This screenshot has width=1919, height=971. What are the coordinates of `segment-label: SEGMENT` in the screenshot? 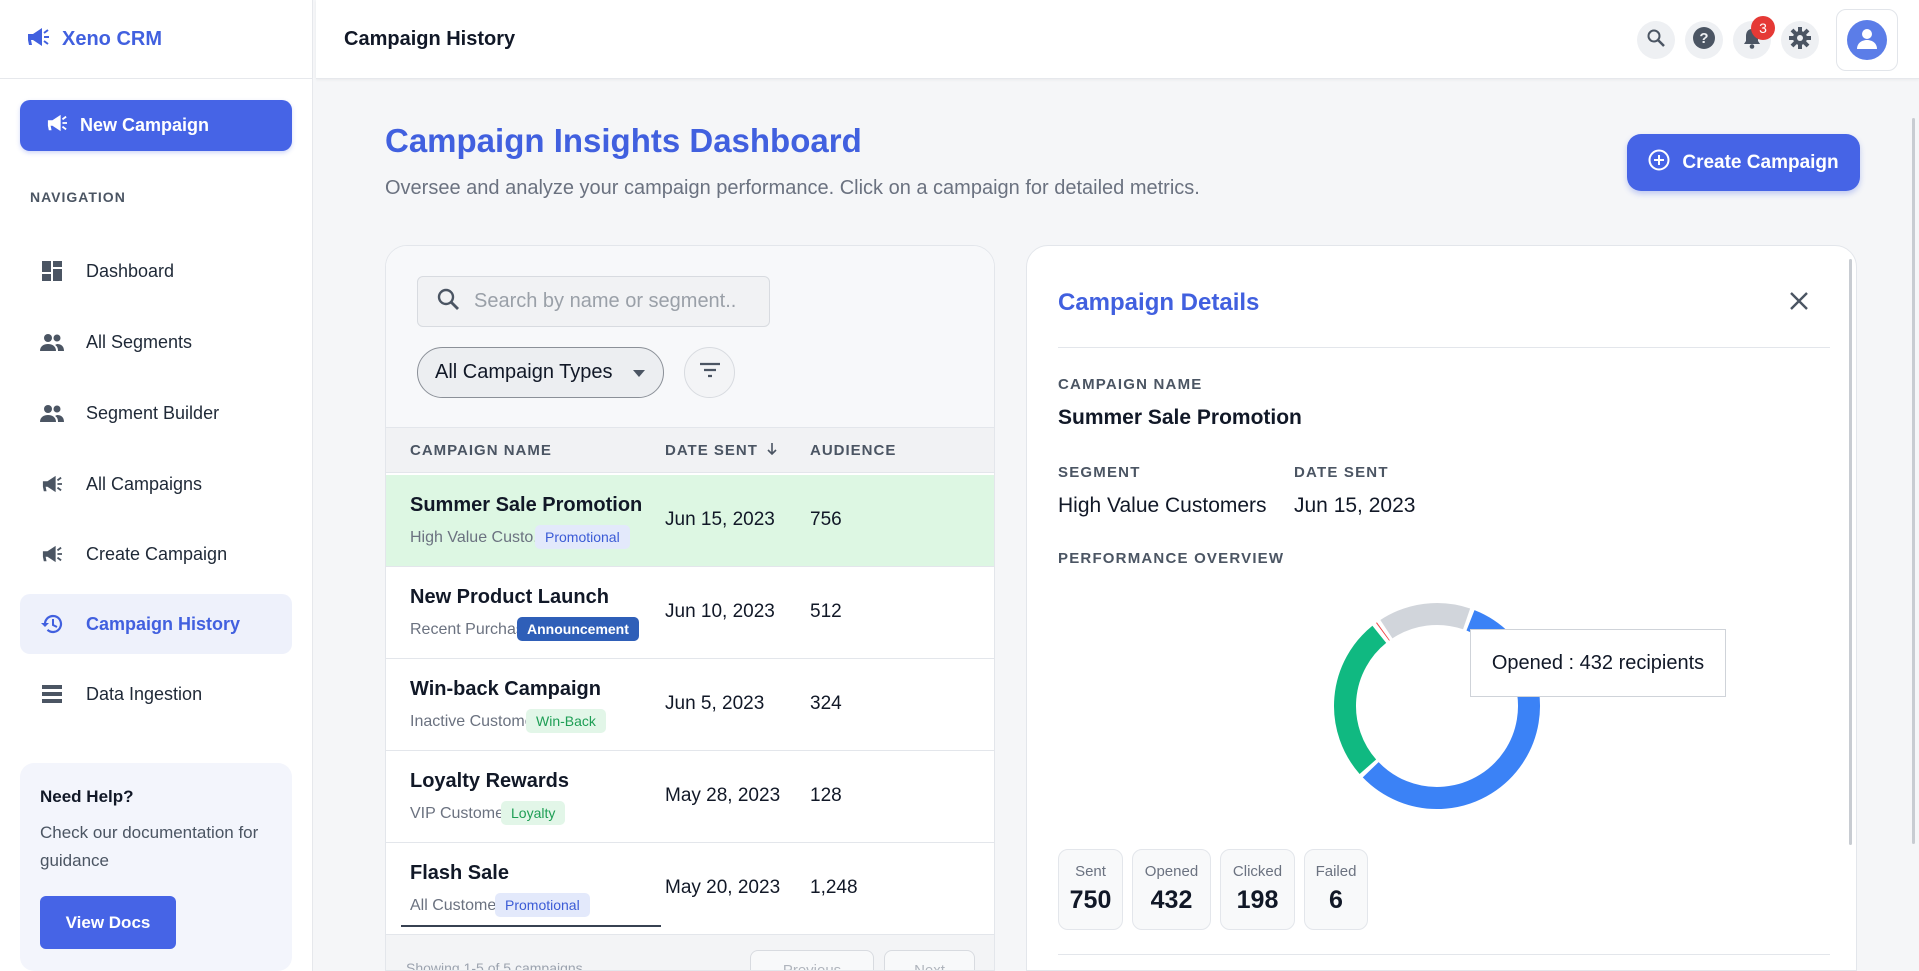 It's located at (1099, 472).